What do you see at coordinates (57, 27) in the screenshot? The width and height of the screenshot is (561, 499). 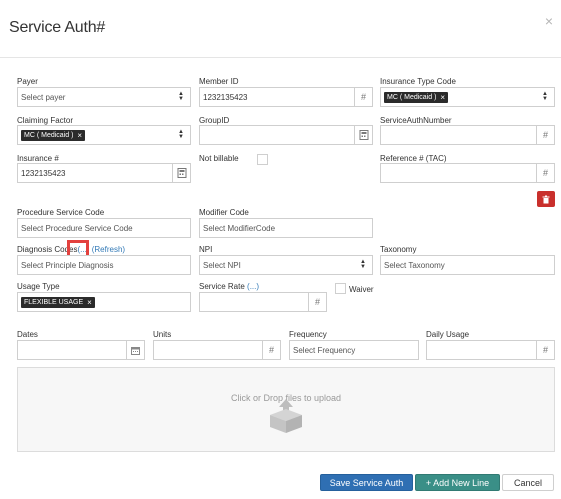 I see `modal-title: Service Auth#` at bounding box center [57, 27].